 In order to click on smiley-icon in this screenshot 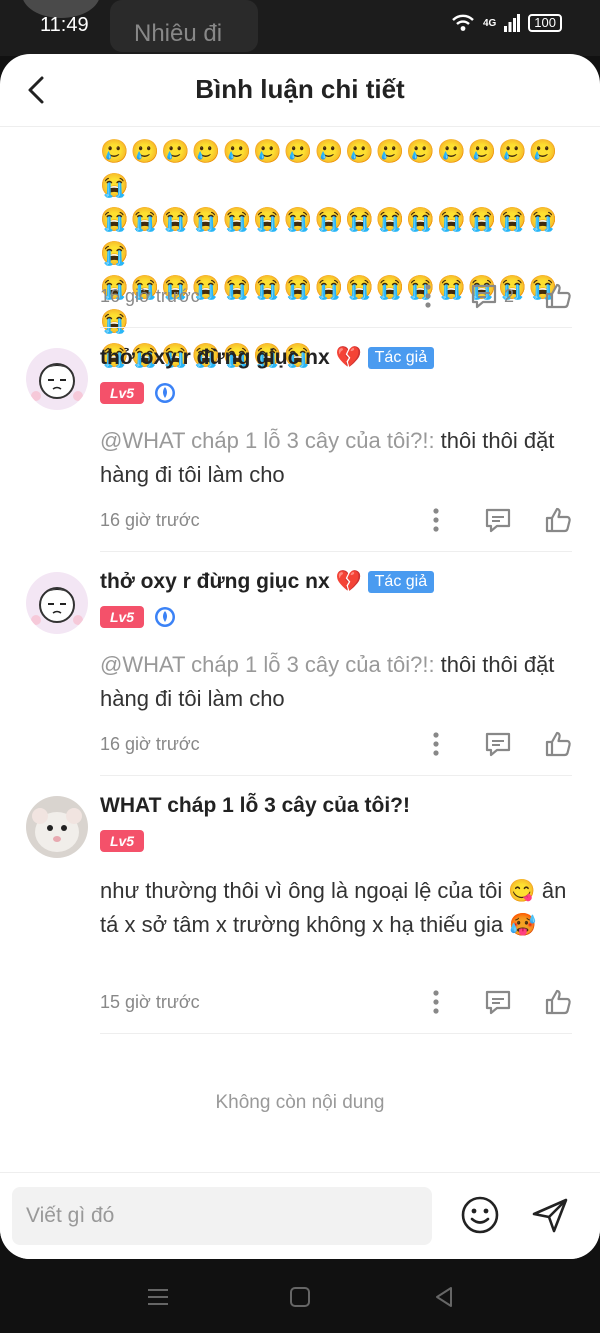, I will do `click(480, 1215)`.